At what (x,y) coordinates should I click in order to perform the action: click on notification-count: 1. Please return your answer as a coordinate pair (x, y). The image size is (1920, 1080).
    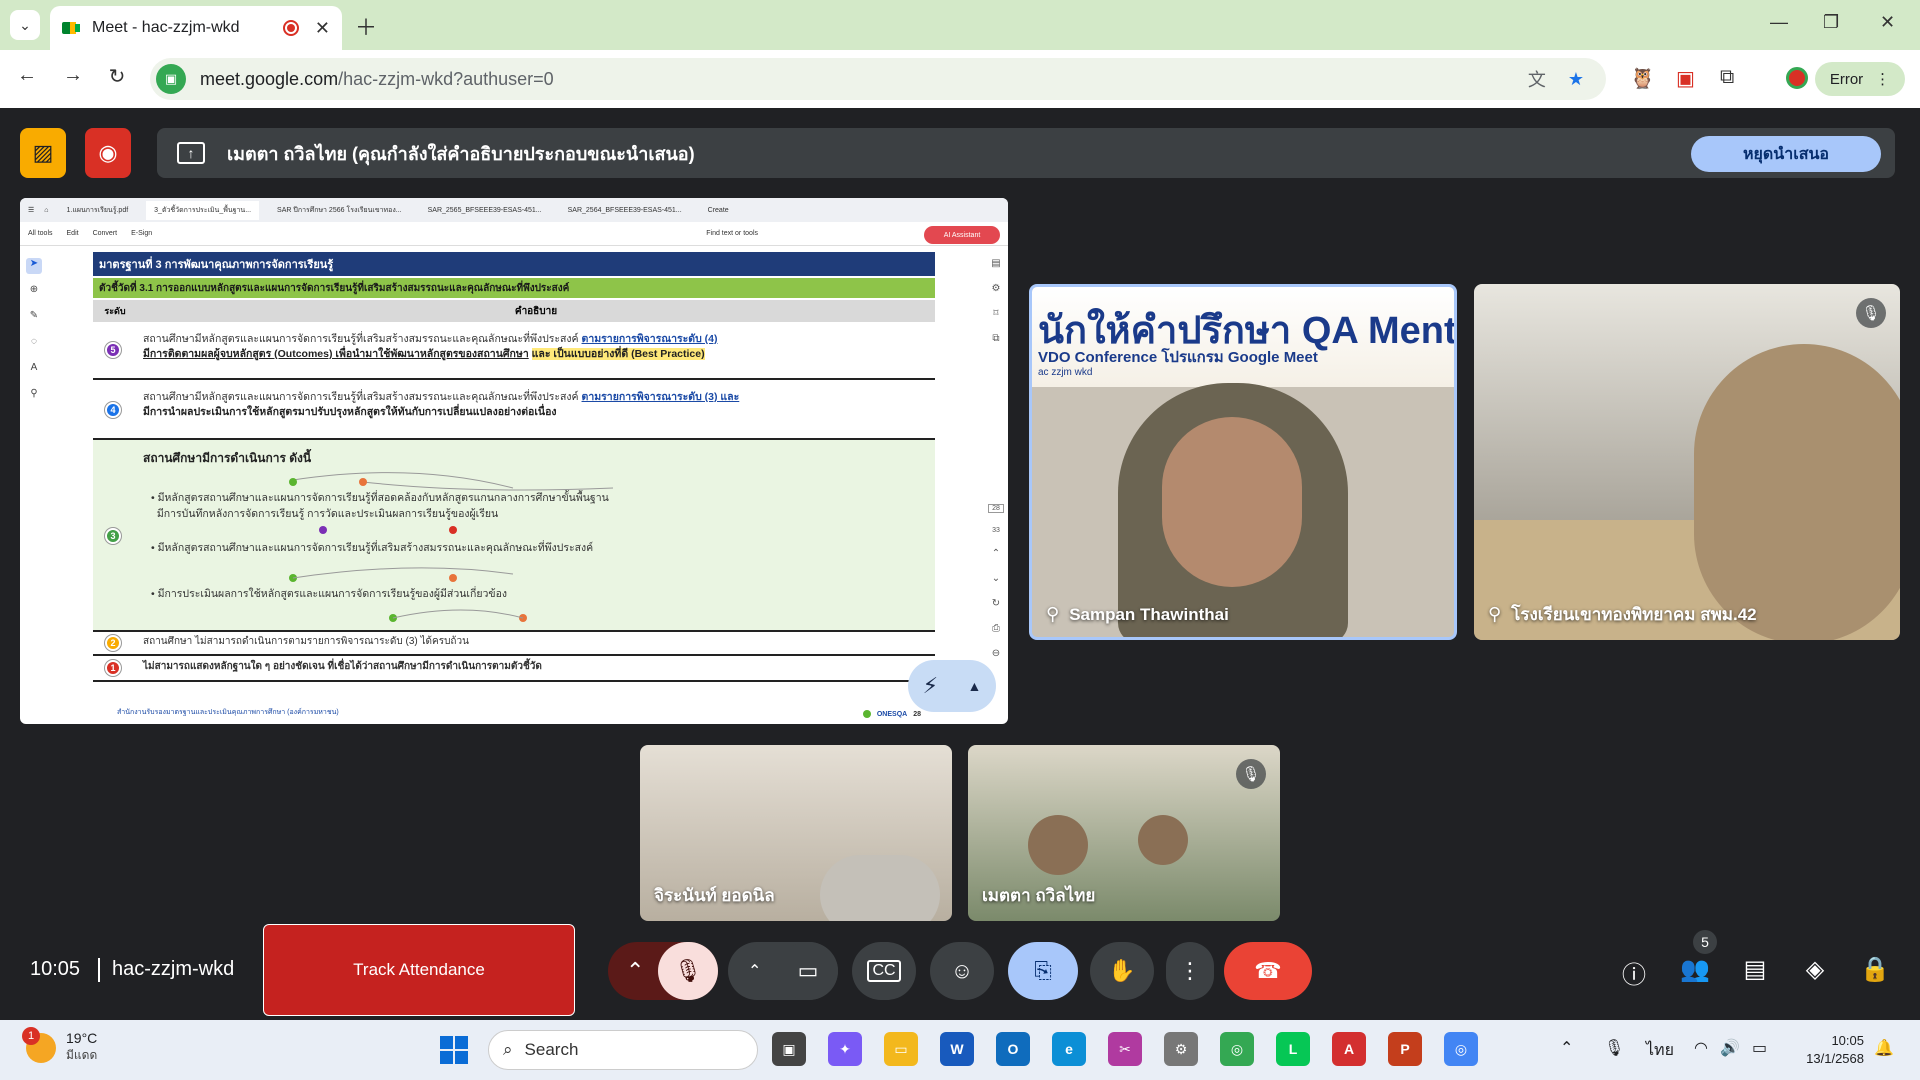
    Looking at the image, I should click on (31, 1035).